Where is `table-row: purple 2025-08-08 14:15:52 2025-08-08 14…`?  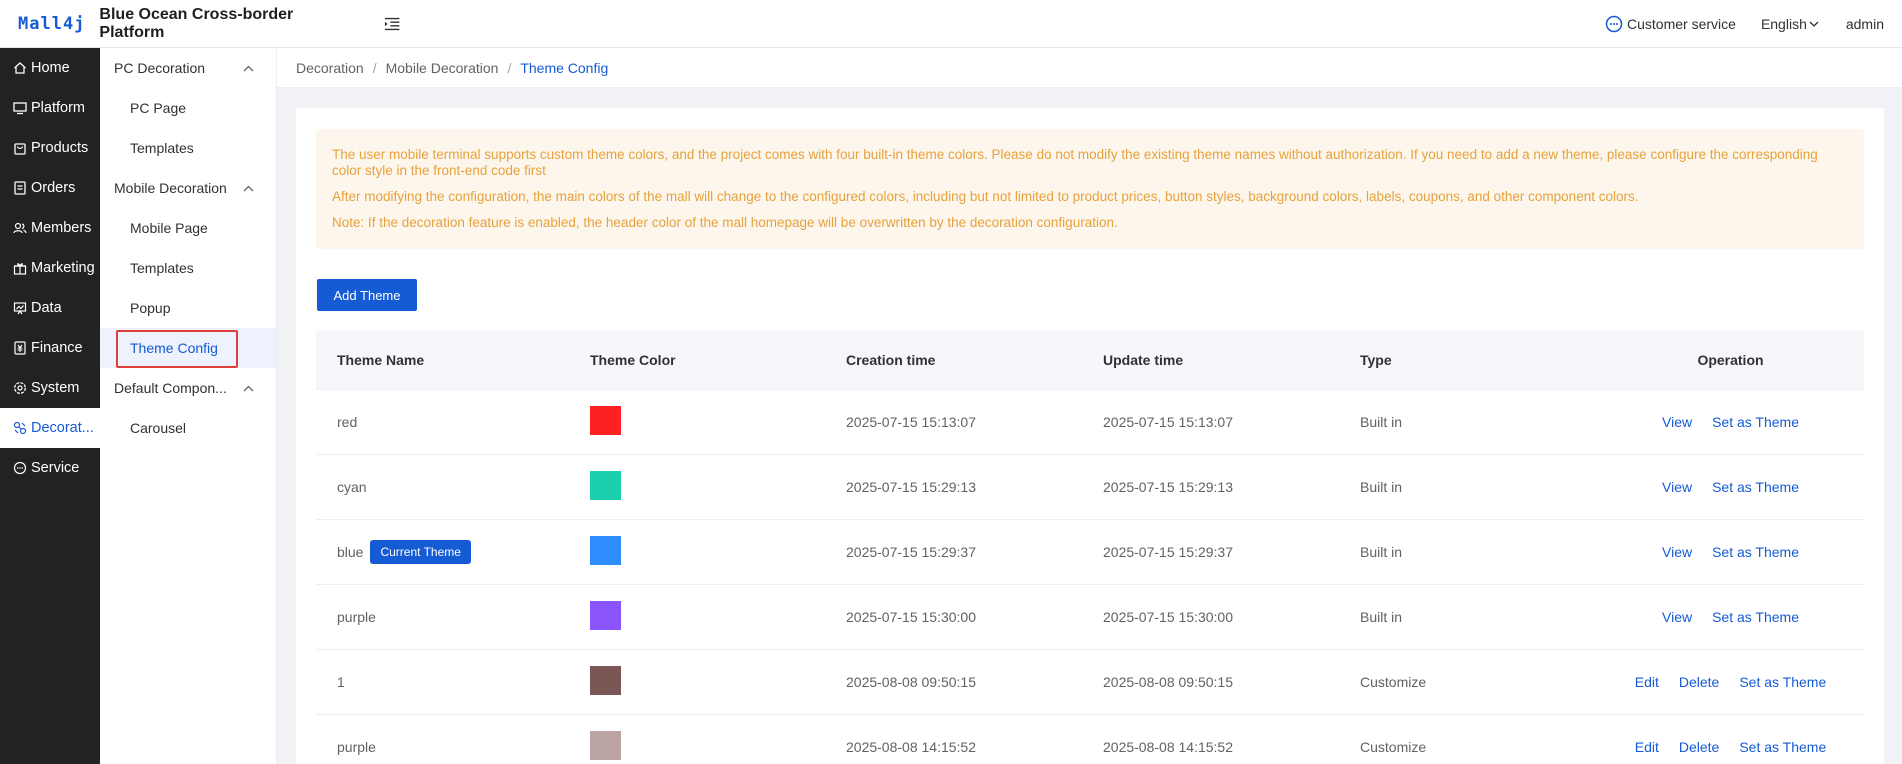 table-row: purple 2025-08-08 14:15:52 2025-08-08 14… is located at coordinates (1090, 739).